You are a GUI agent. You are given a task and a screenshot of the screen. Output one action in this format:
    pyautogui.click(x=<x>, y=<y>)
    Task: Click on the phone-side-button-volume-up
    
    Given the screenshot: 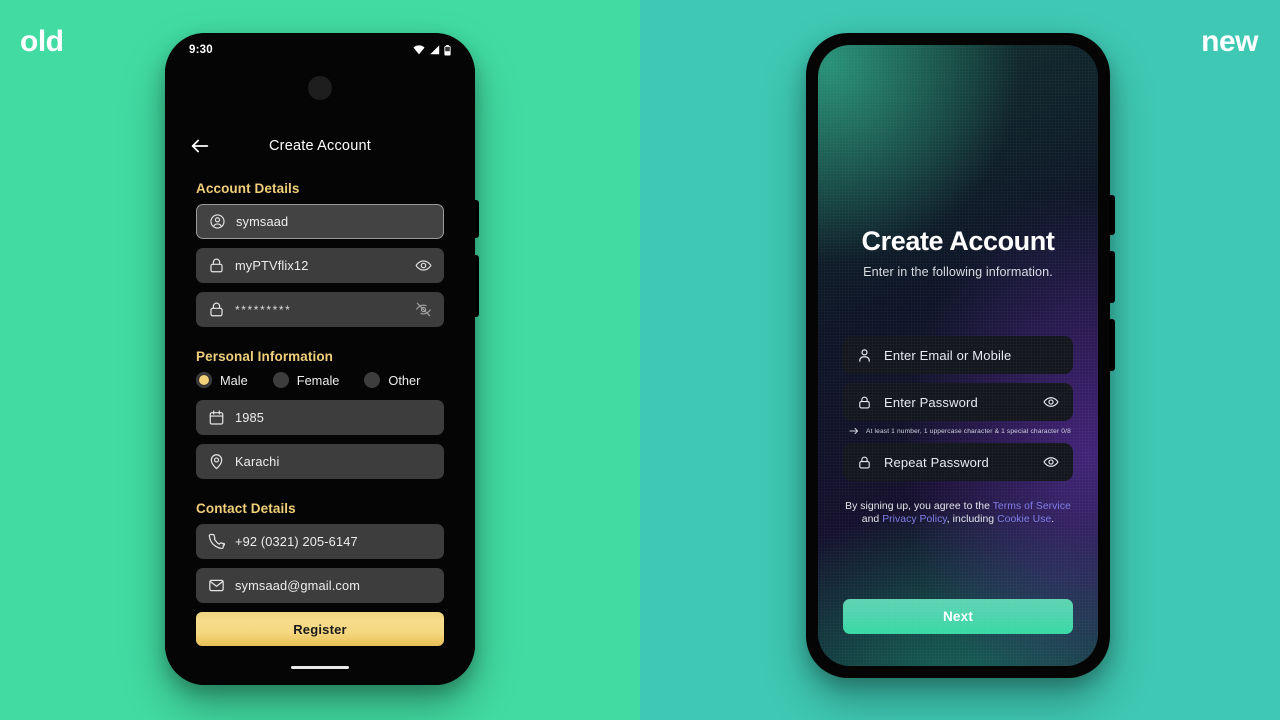 What is the action you would take?
    pyautogui.click(x=1112, y=277)
    